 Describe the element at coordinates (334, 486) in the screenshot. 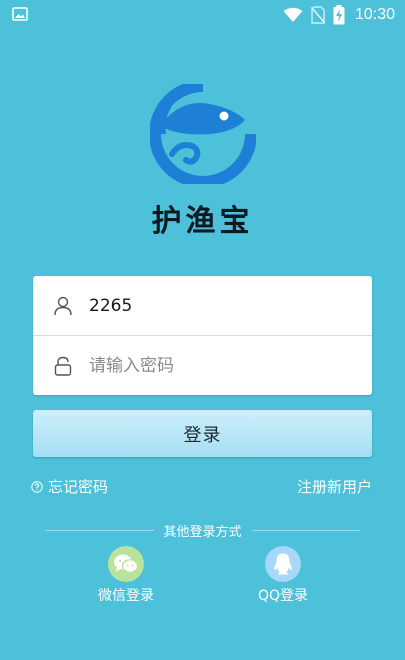

I see `register-link: 注册新用户` at that location.